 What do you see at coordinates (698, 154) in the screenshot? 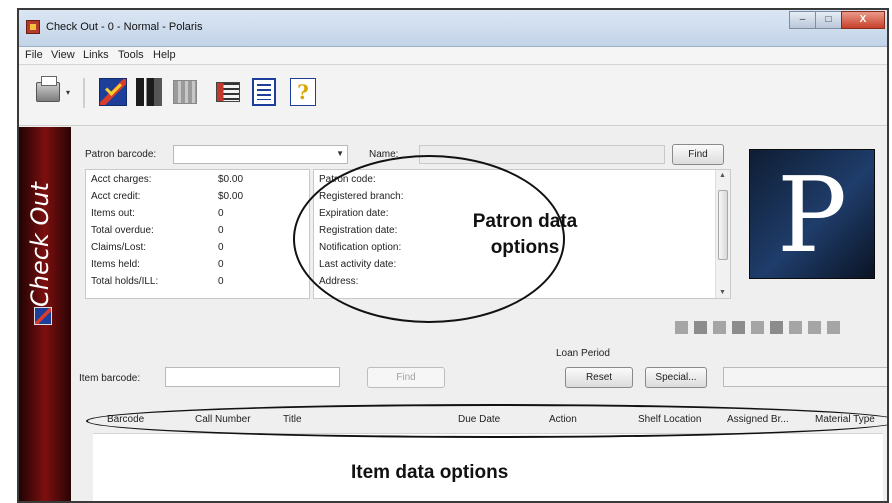
I see `patron-find-button: Find` at bounding box center [698, 154].